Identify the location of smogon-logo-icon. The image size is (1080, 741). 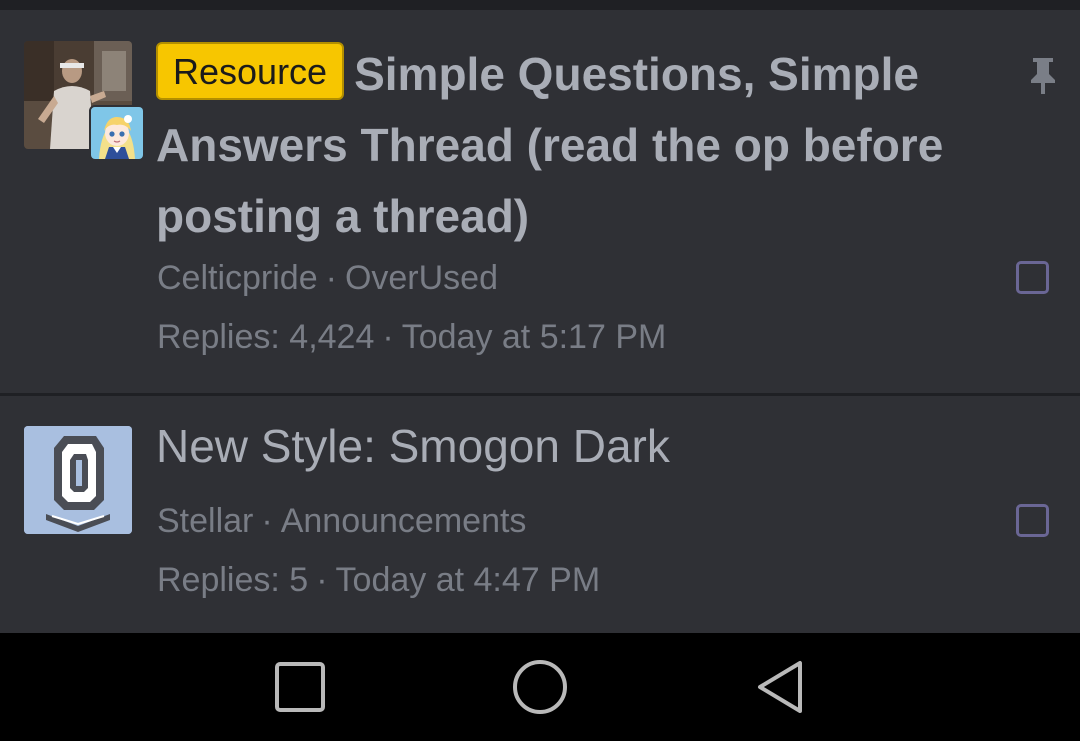
(78, 480).